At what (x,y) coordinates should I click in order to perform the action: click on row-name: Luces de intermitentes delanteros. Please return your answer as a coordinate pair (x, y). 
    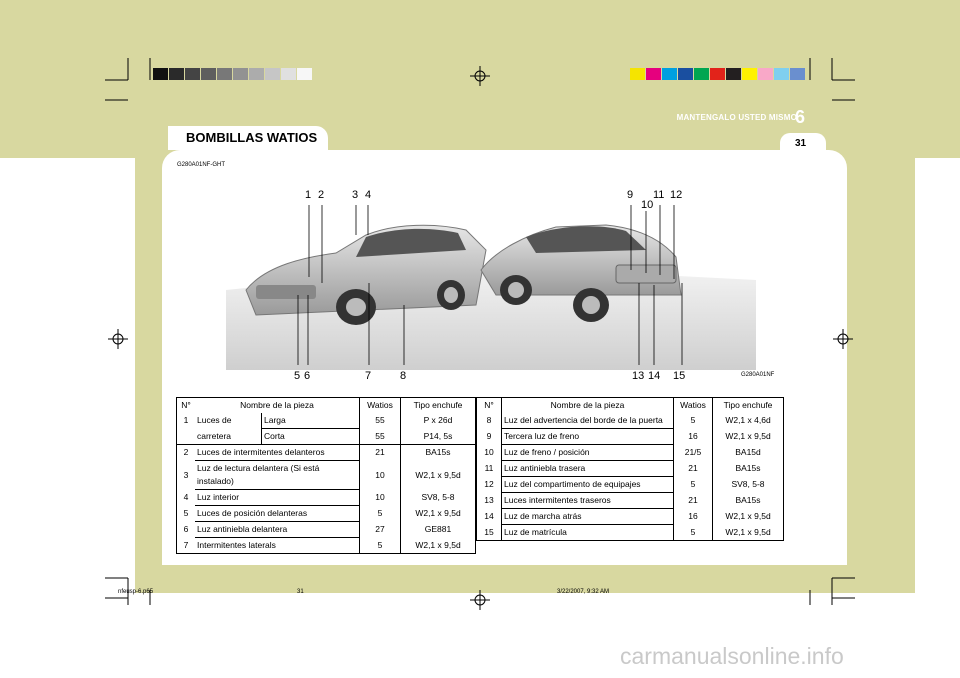
    Looking at the image, I should click on (277, 452).